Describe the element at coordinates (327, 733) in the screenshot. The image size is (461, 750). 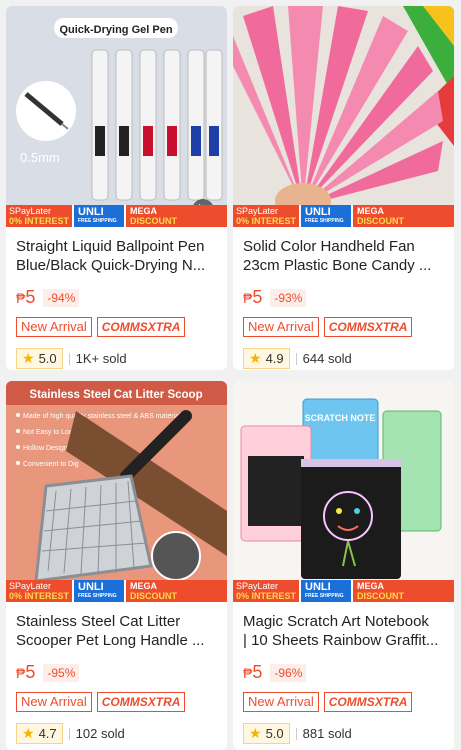
I see `sold-count: 881 sold` at that location.